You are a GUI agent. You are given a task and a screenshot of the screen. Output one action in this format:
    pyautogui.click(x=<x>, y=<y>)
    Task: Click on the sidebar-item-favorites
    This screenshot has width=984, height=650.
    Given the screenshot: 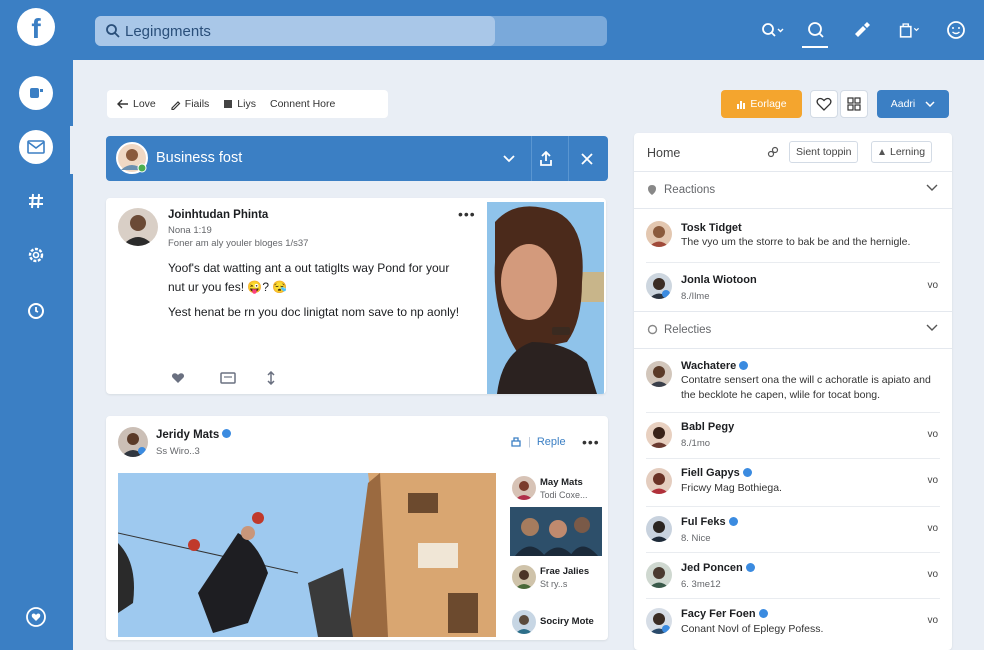 What is the action you would take?
    pyautogui.click(x=36, y=617)
    